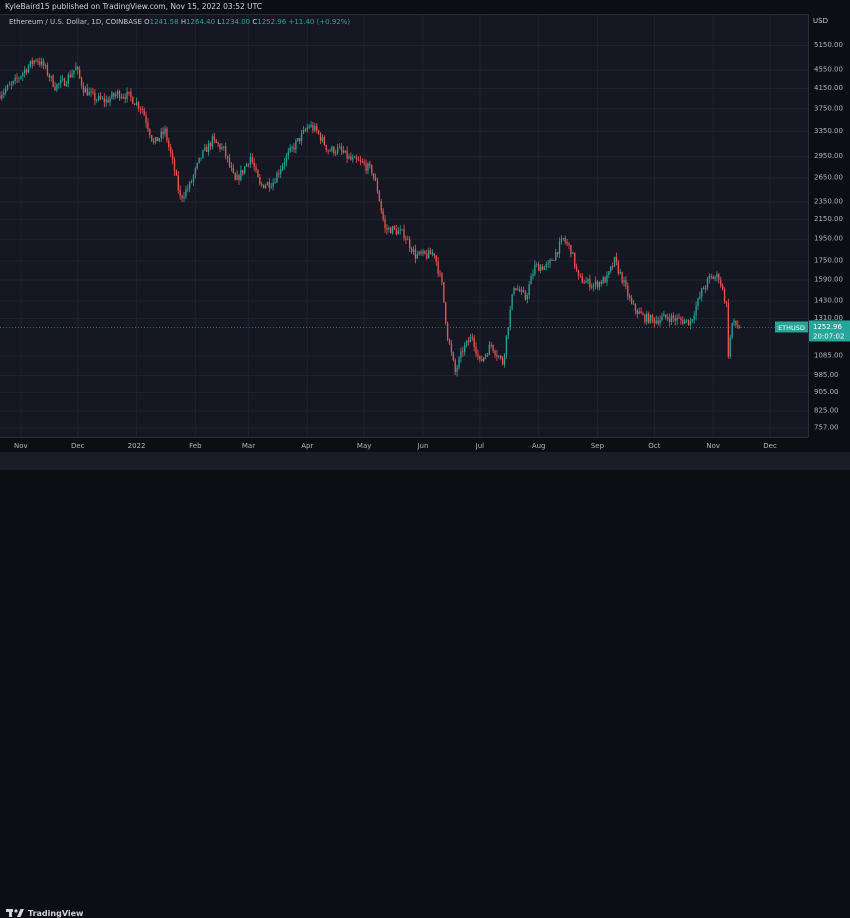  I want to click on y-tick-label: 985.00, so click(826, 375).